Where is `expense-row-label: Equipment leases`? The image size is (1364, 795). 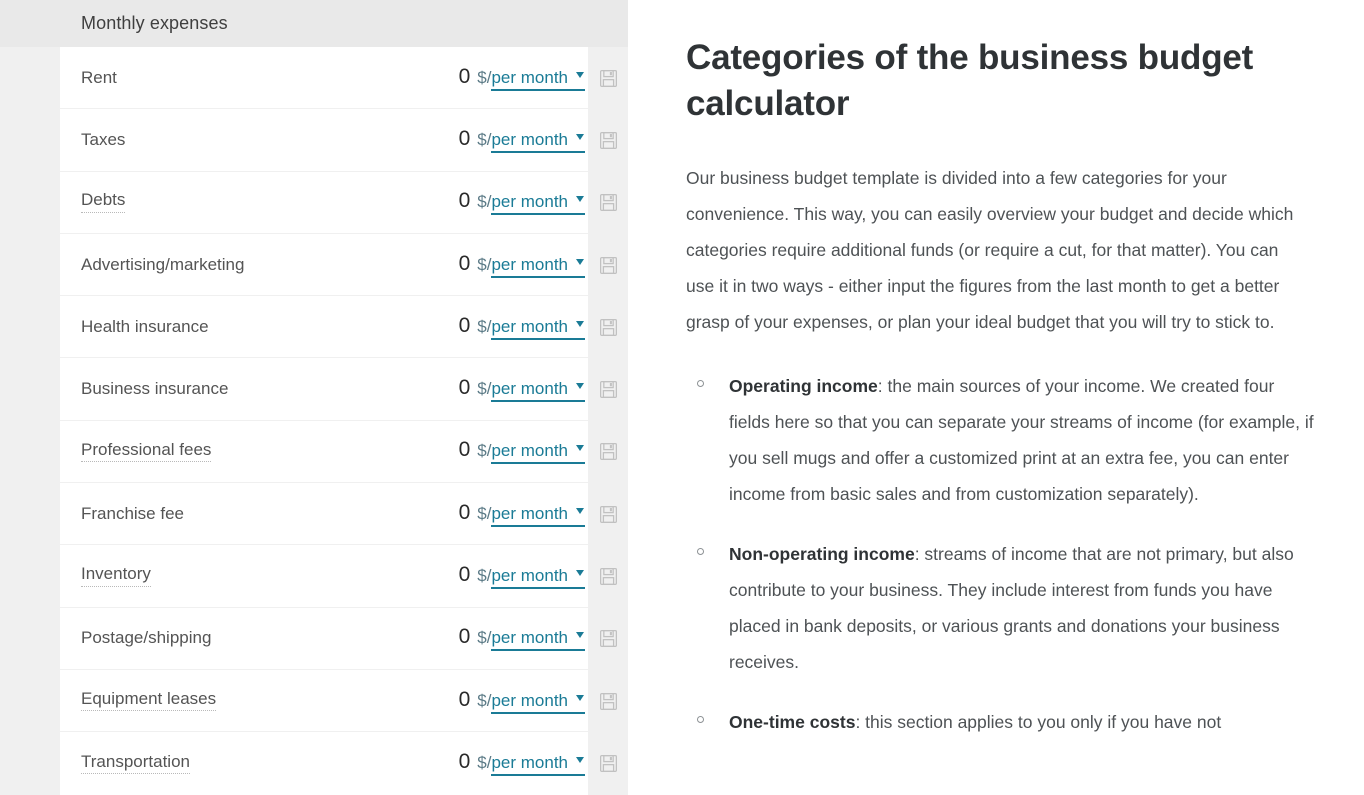
expense-row-label: Equipment leases is located at coordinates (149, 700).